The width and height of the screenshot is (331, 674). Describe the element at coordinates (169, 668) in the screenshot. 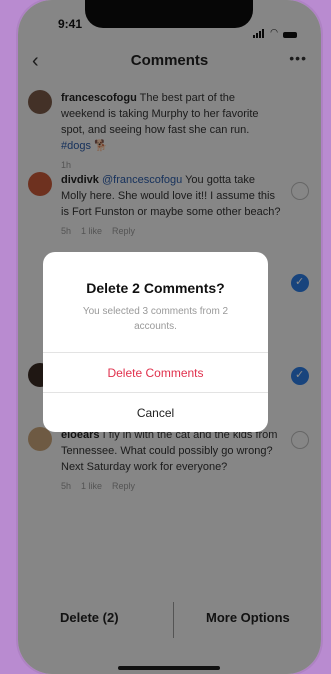

I see `home-indicator` at that location.